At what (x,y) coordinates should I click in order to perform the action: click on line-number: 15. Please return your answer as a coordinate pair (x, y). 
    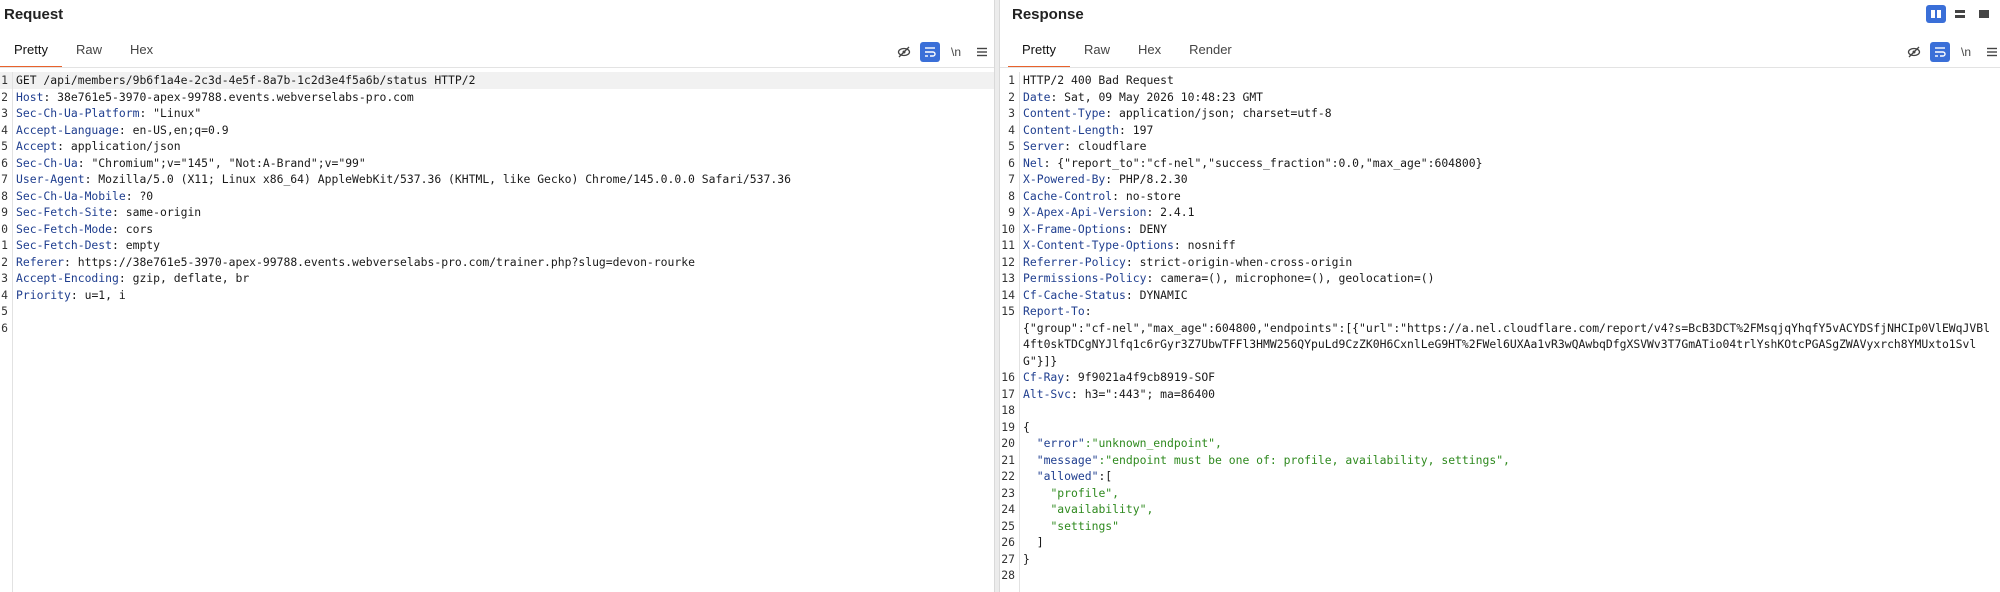
    Looking at the image, I should click on (1008, 311).